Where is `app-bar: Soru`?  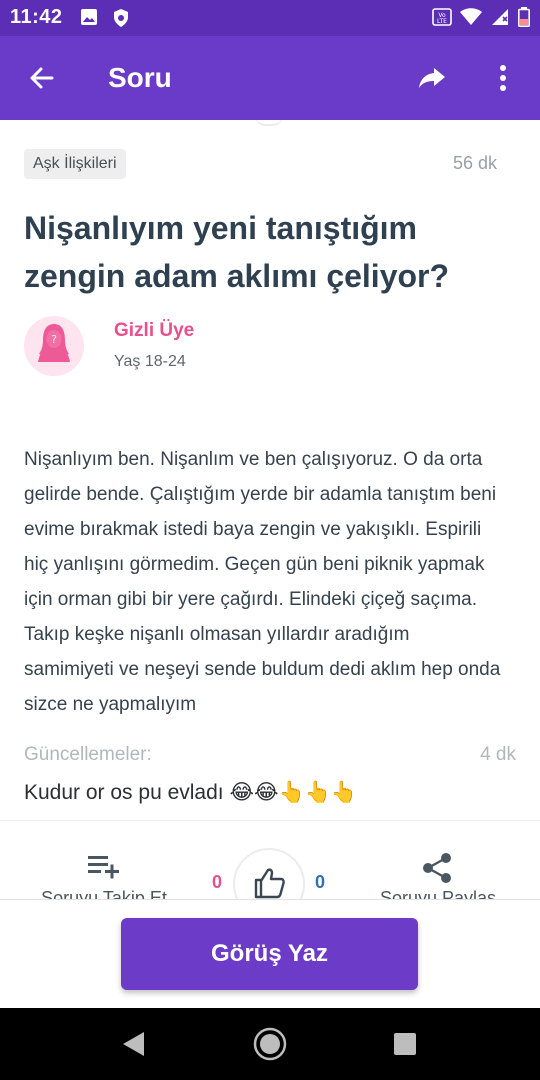 app-bar: Soru is located at coordinates (270, 78).